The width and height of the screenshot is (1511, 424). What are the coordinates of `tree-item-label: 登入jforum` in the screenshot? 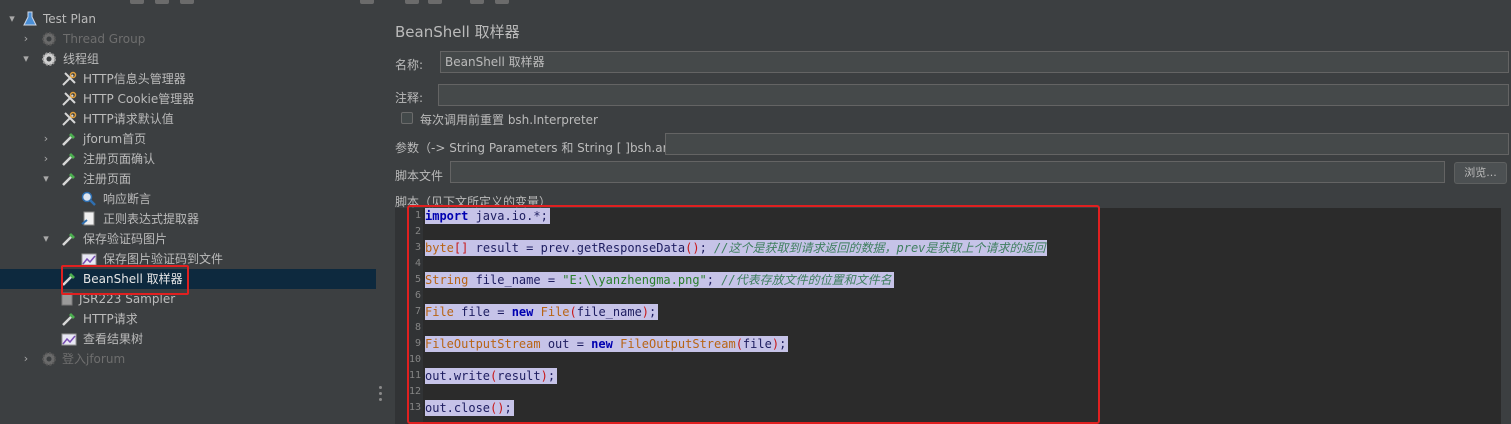 It's located at (94, 359).